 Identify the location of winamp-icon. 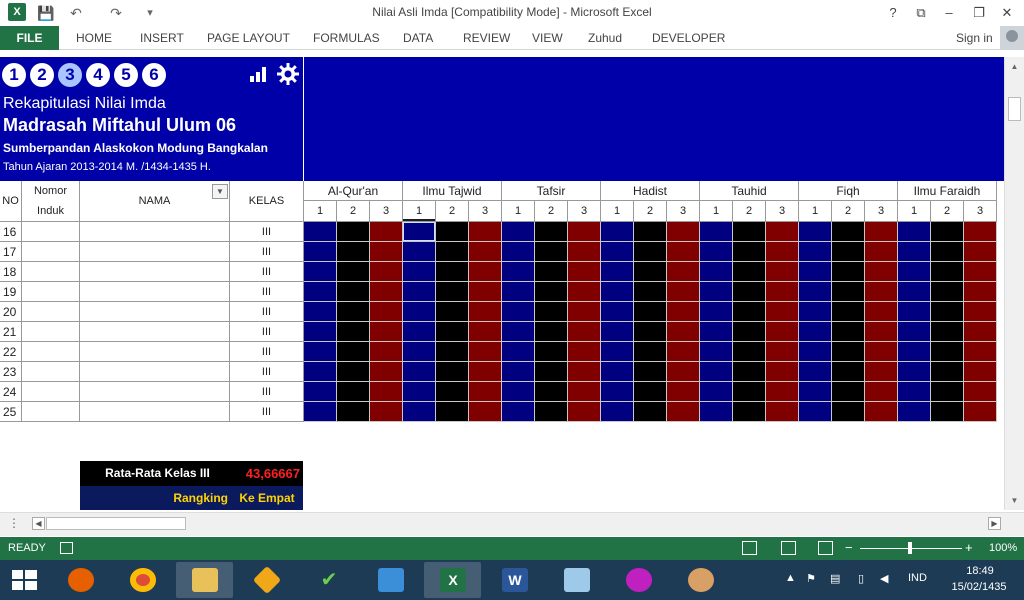
(266, 580).